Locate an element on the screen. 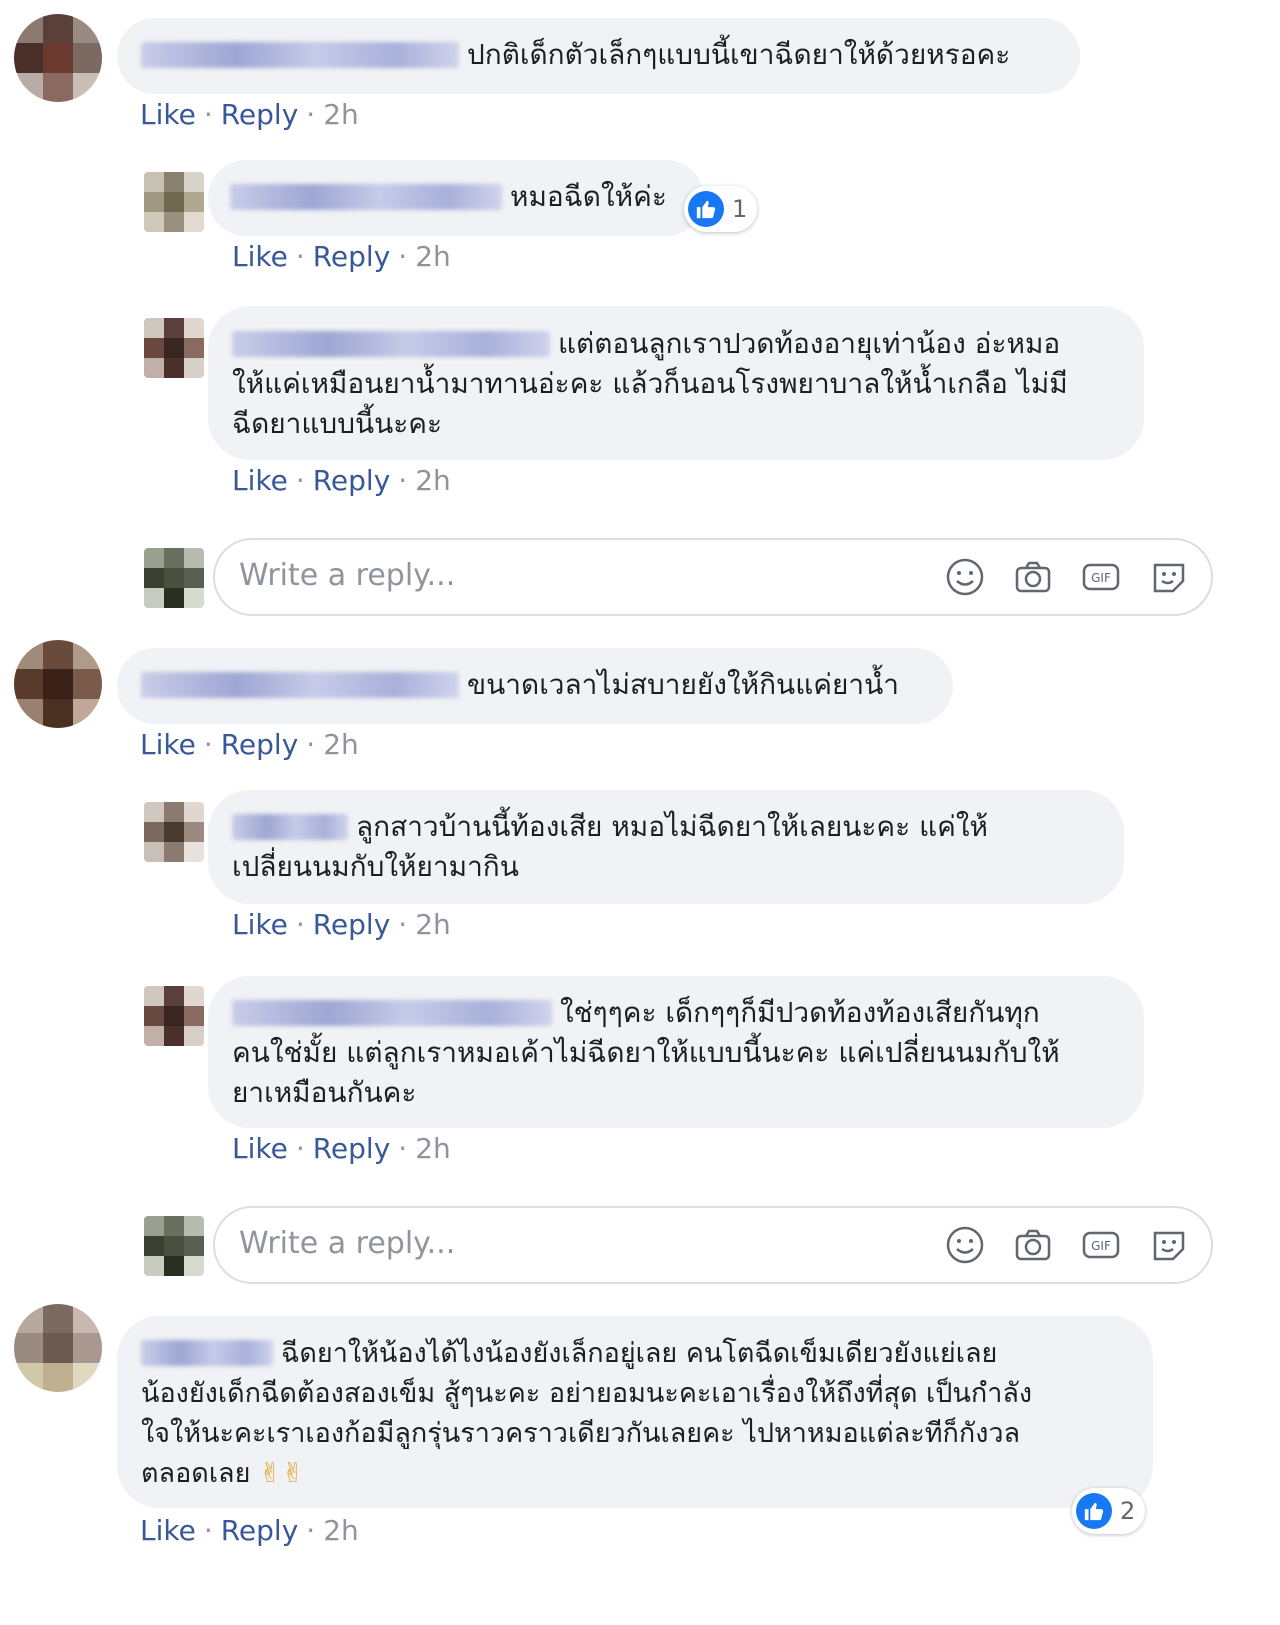  reaction-count: 1 is located at coordinates (721, 209).